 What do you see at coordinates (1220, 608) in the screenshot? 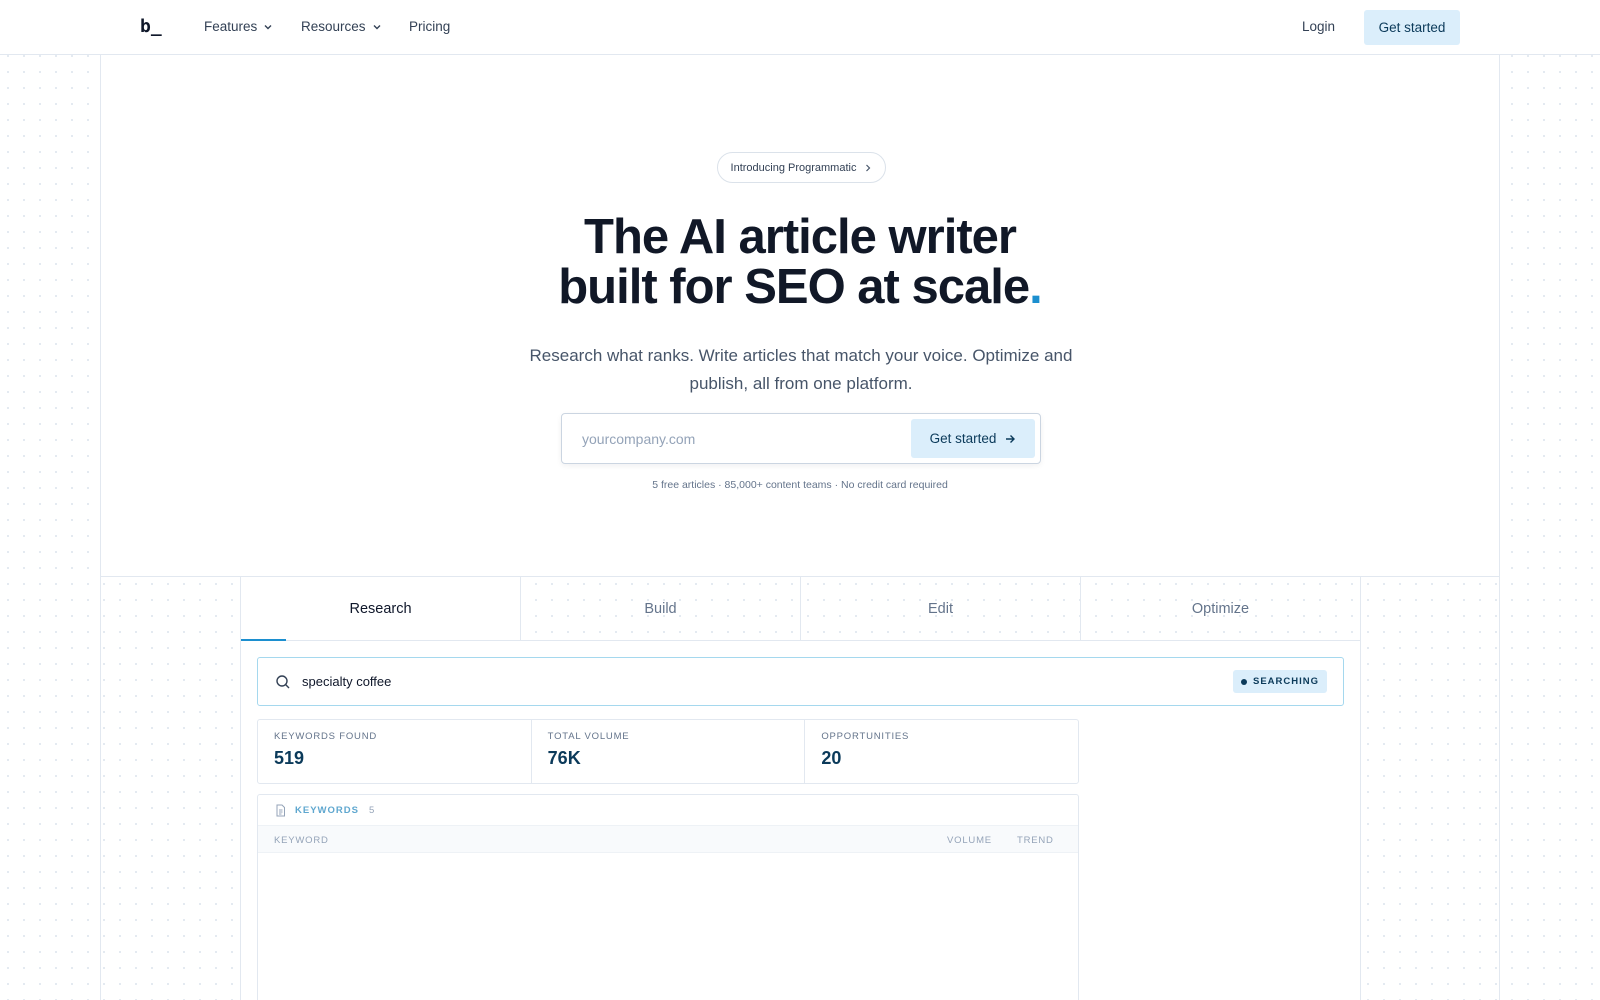
I see `tab-optimize: Optimize` at bounding box center [1220, 608].